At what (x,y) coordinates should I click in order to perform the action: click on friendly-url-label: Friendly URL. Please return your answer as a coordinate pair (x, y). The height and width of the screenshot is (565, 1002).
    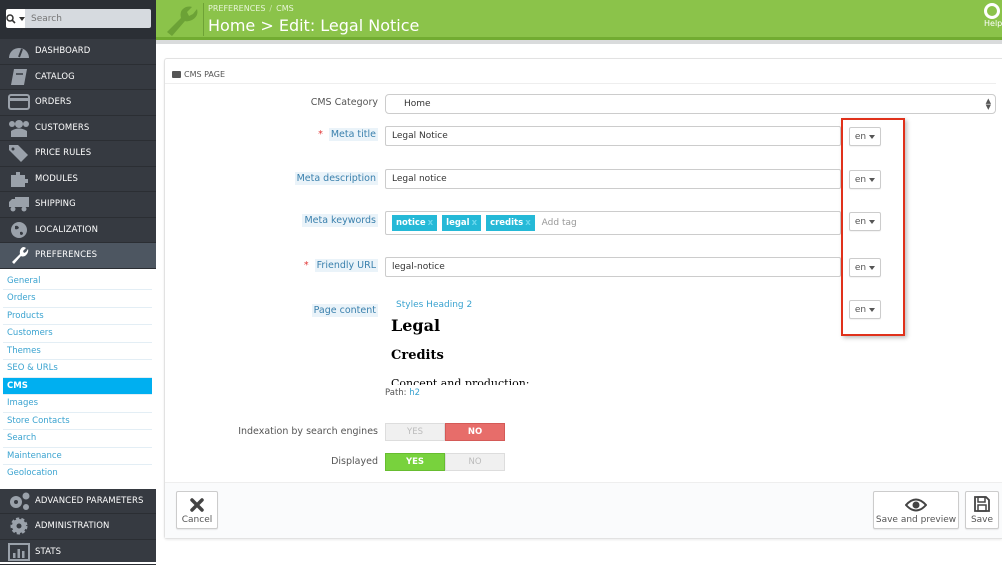
    Looking at the image, I should click on (346, 265).